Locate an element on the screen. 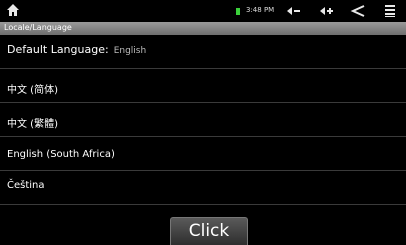  back-icon is located at coordinates (358, 11).